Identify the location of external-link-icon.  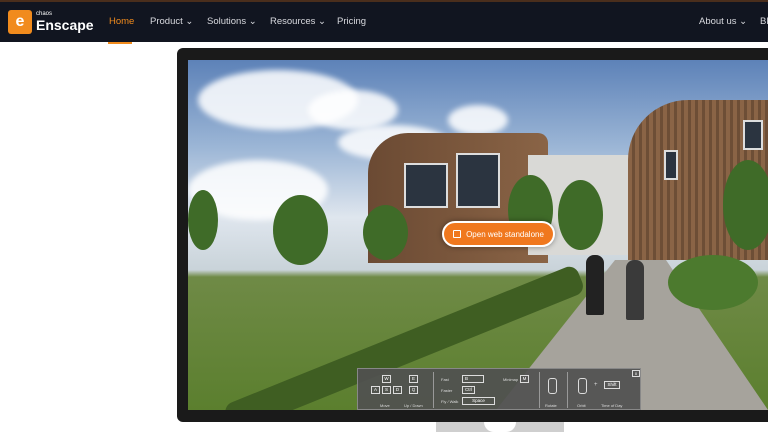
(457, 234).